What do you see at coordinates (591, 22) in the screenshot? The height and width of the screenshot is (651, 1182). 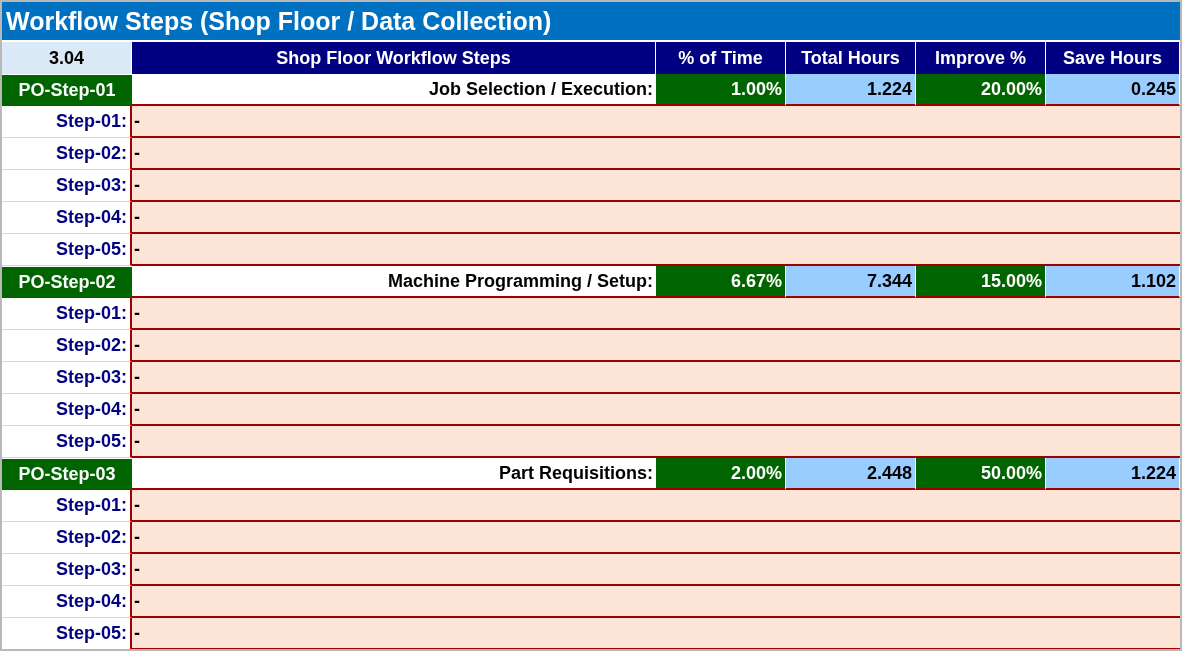 I see `sheet-title: Workflow Steps (Shop Floor / Data Collection)` at bounding box center [591, 22].